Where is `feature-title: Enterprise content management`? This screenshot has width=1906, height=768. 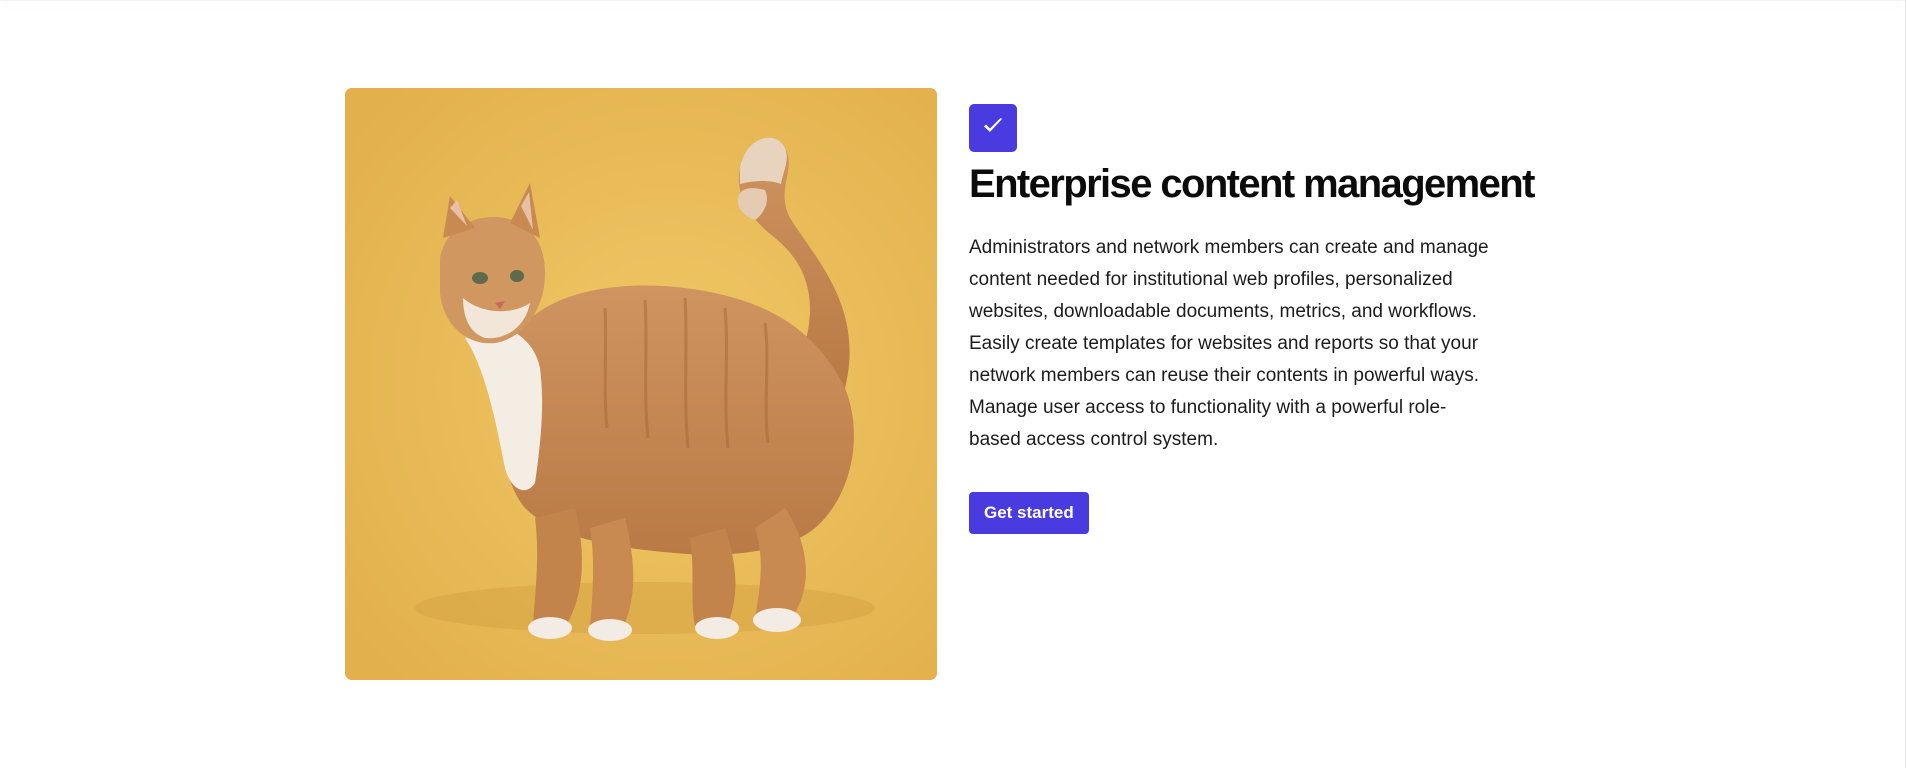
feature-title: Enterprise content management is located at coordinates (1252, 184).